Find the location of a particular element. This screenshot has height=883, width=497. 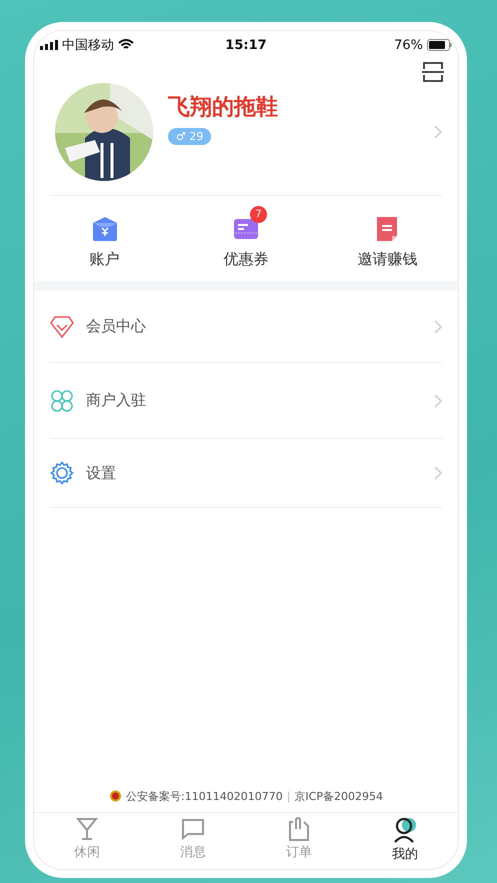

clock-time: 15:17 is located at coordinates (246, 45).